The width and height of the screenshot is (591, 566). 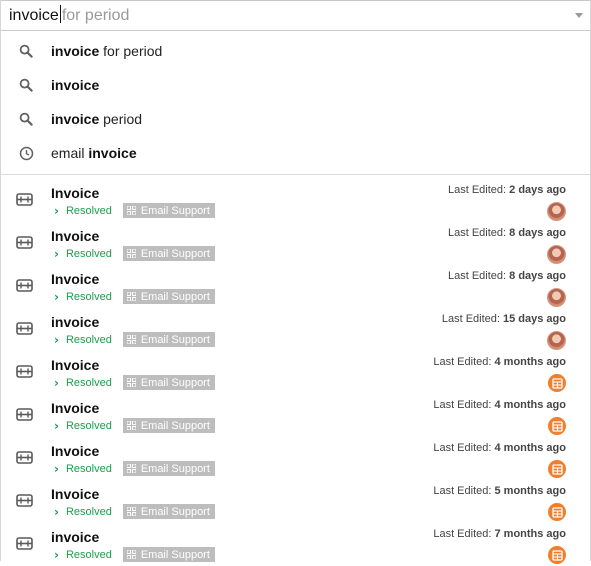 I want to click on search-suggestion-item: invoice for period, so click(x=295, y=51).